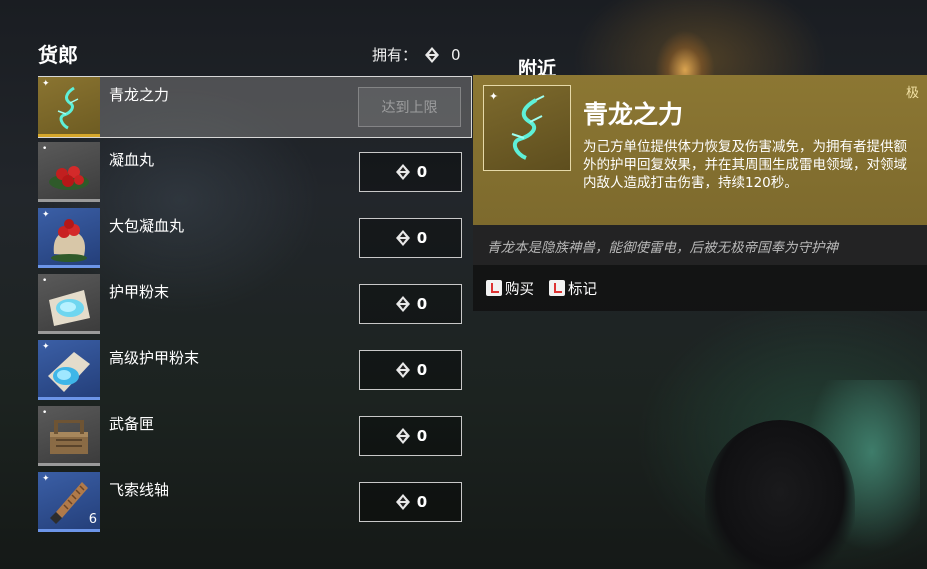  What do you see at coordinates (69, 178) in the screenshot?
I see `pill-icon` at bounding box center [69, 178].